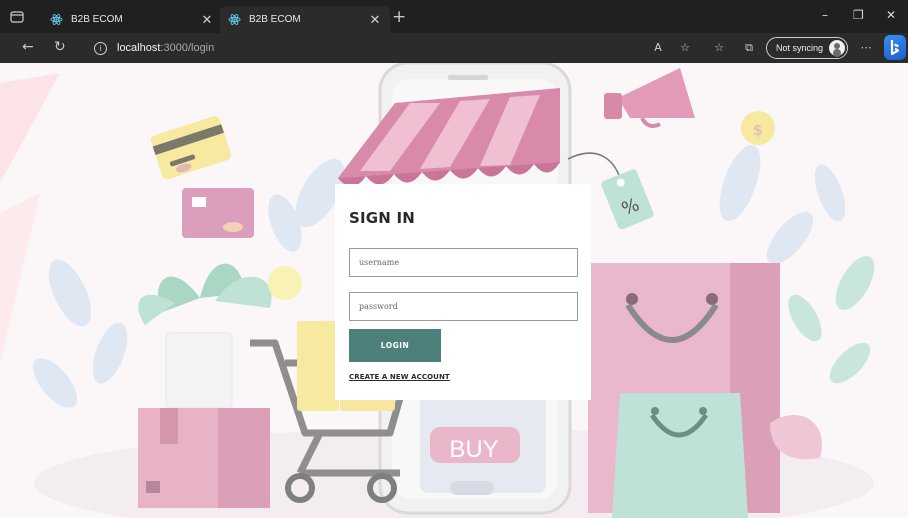 Image resolution: width=908 pixels, height=518 pixels. I want to click on password-placeholder: password, so click(378, 306).